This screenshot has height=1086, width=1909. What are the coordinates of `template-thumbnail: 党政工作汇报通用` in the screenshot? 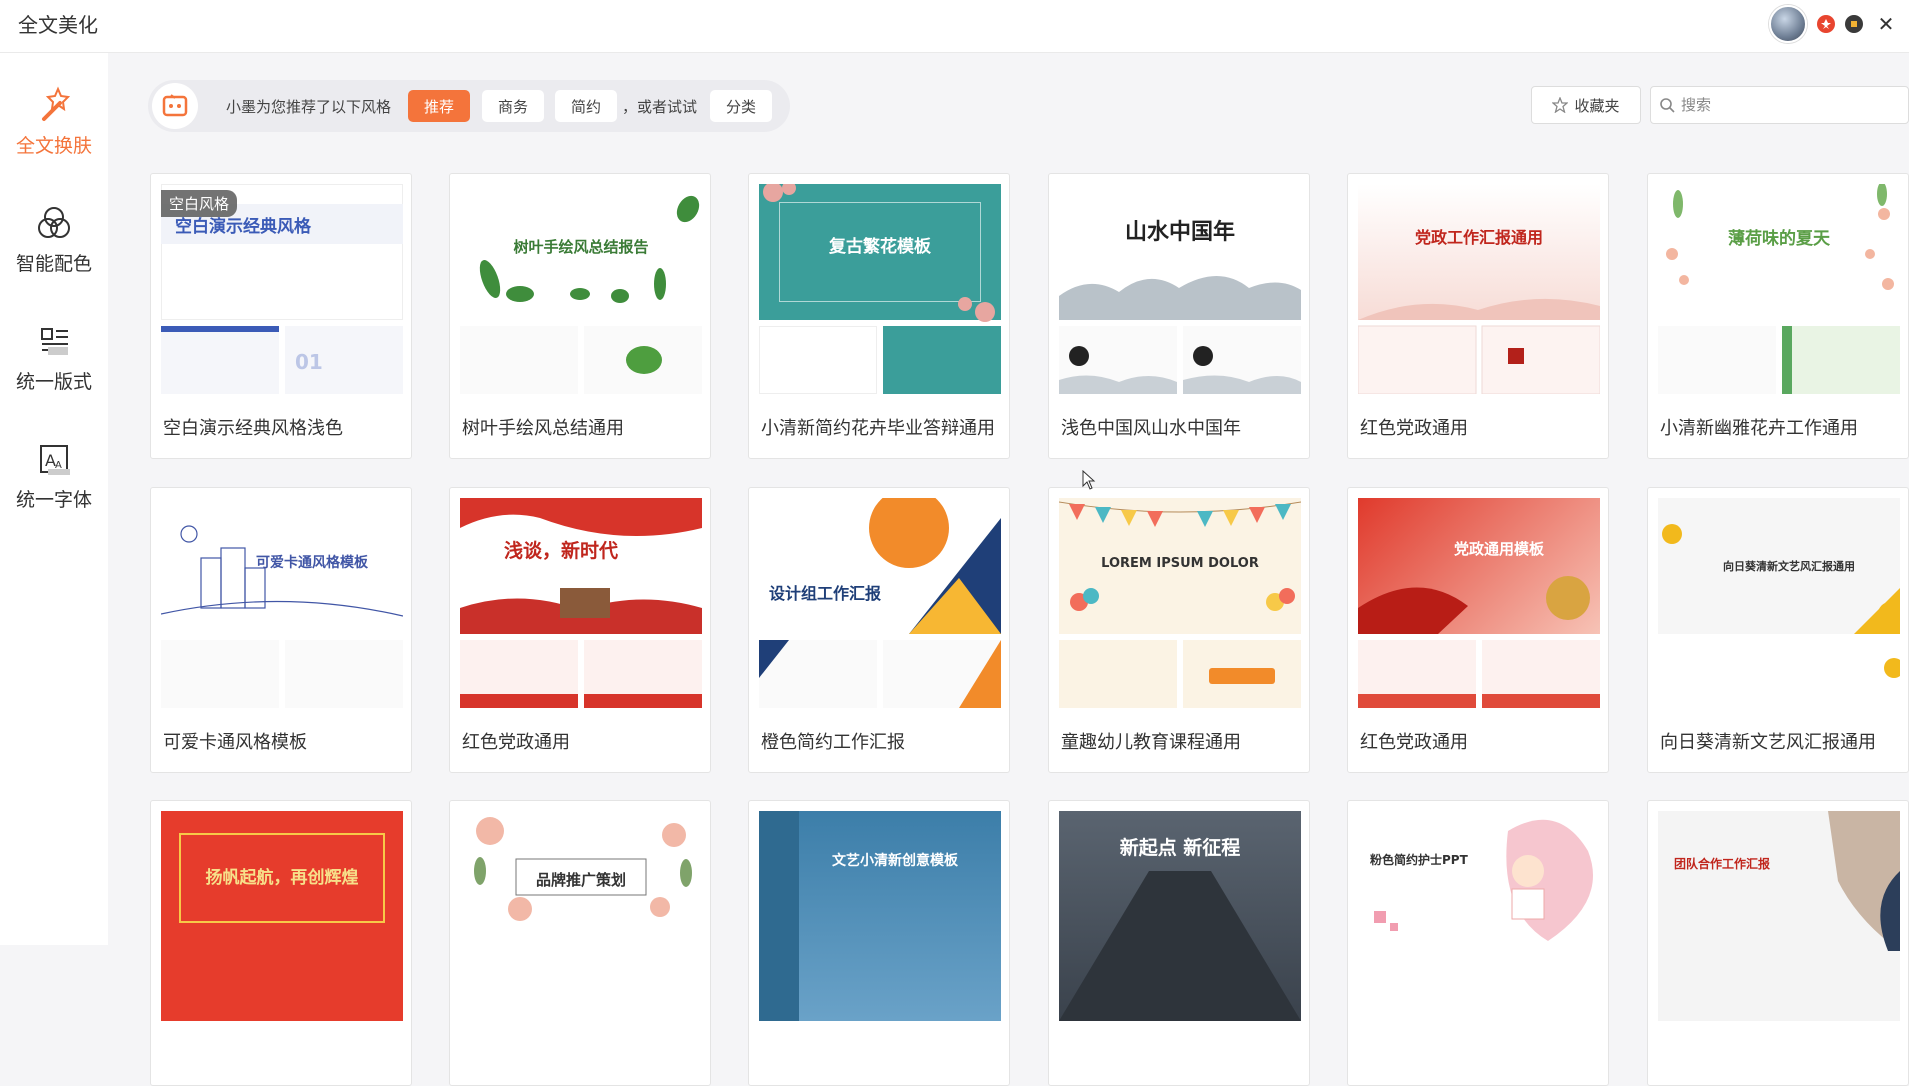 It's located at (1479, 289).